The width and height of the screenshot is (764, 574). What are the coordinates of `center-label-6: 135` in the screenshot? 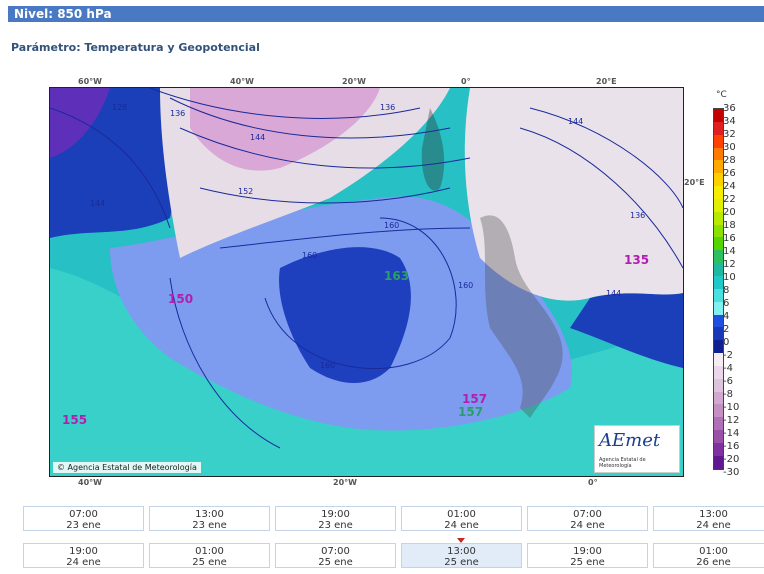 It's located at (636, 260).